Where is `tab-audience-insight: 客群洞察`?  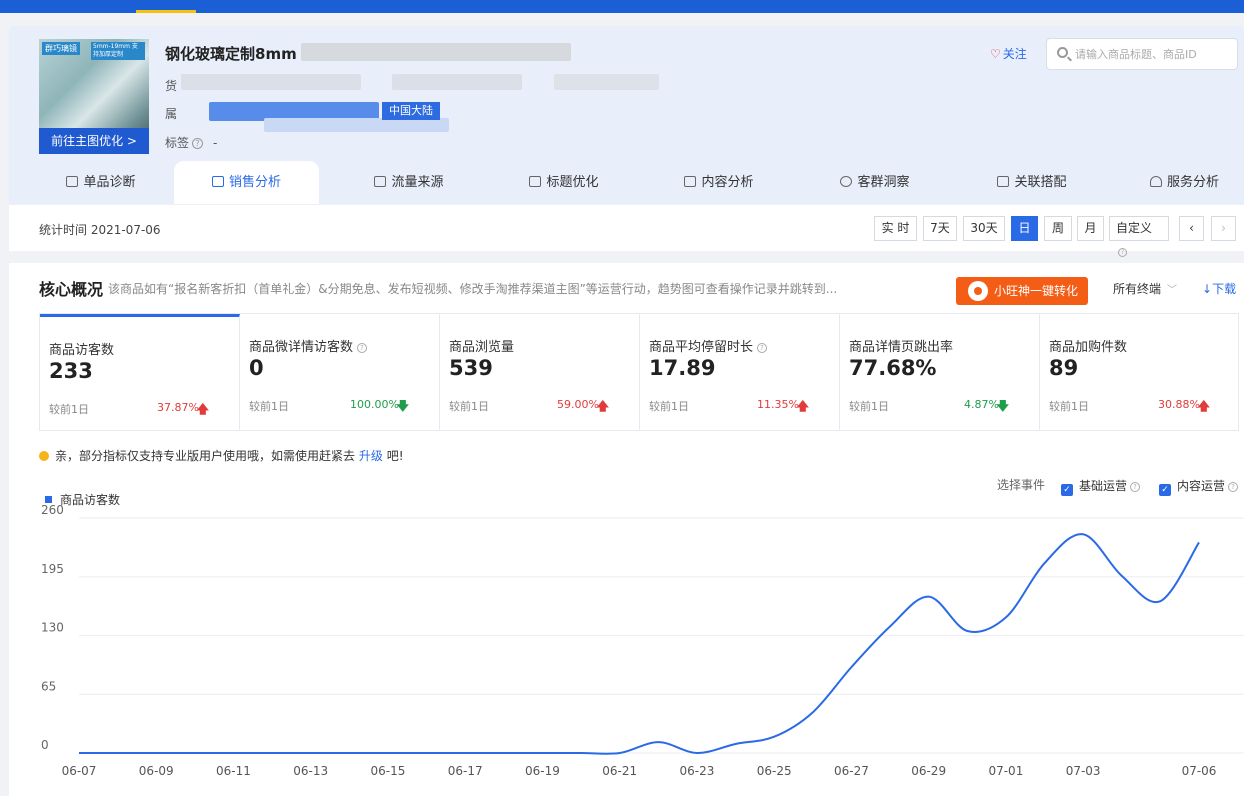 tab-audience-insight: 客群洞察 is located at coordinates (875, 182).